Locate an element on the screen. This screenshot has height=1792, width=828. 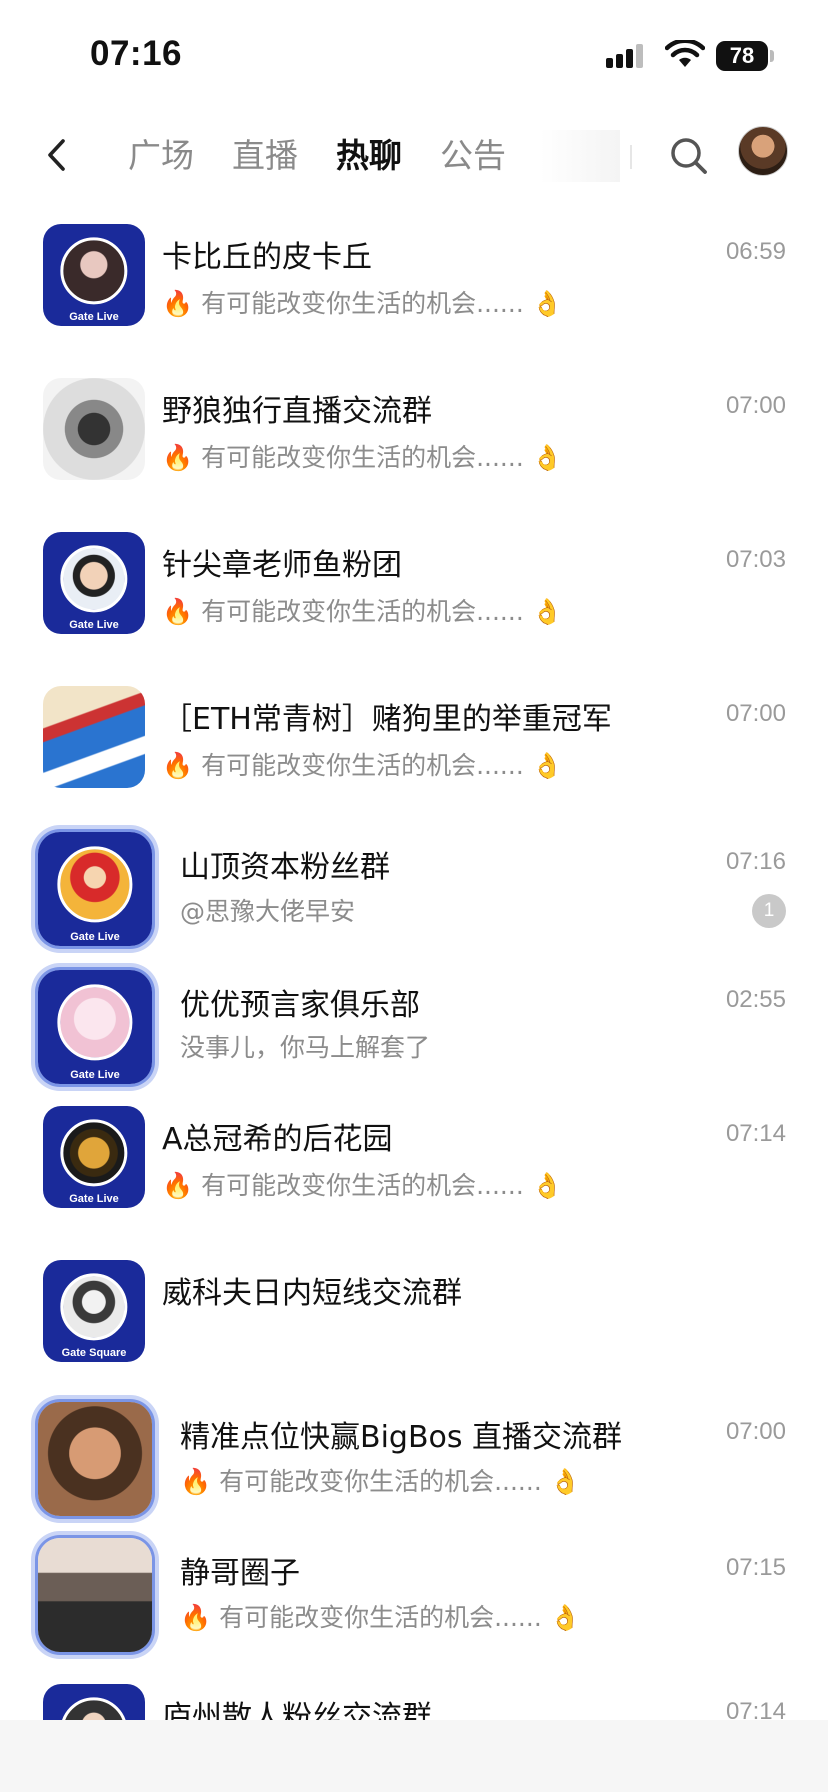
bottom-area is located at coordinates (414, 1756).